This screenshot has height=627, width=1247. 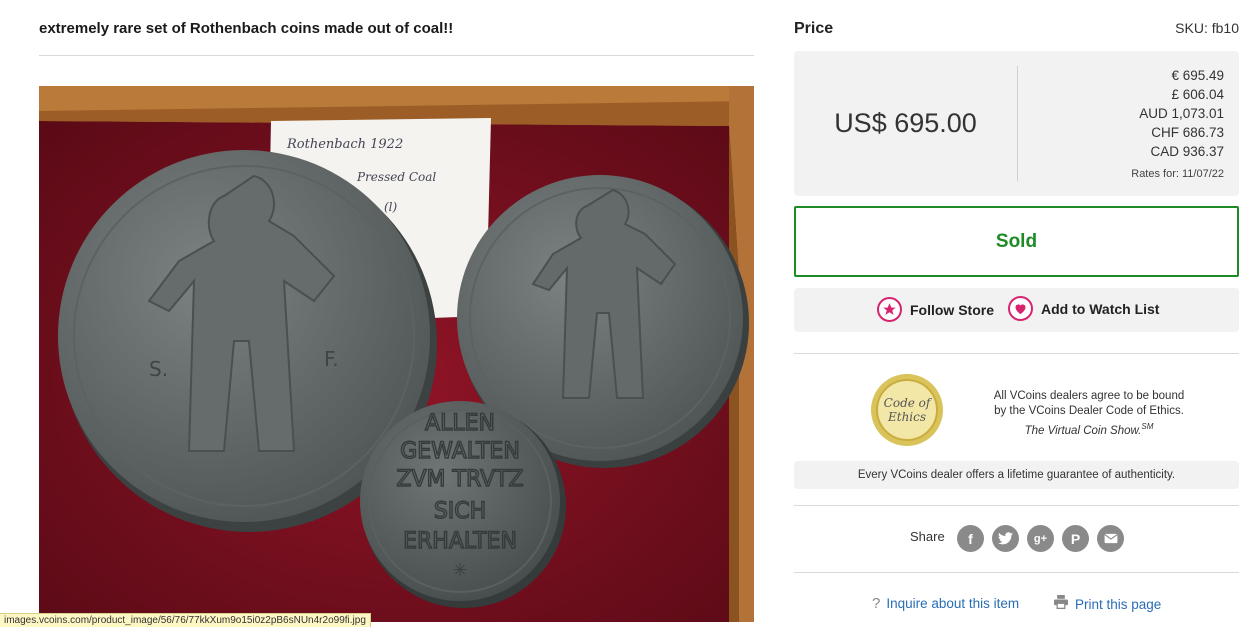 I want to click on price-gbp: £ 606.04, so click(x=1197, y=94).